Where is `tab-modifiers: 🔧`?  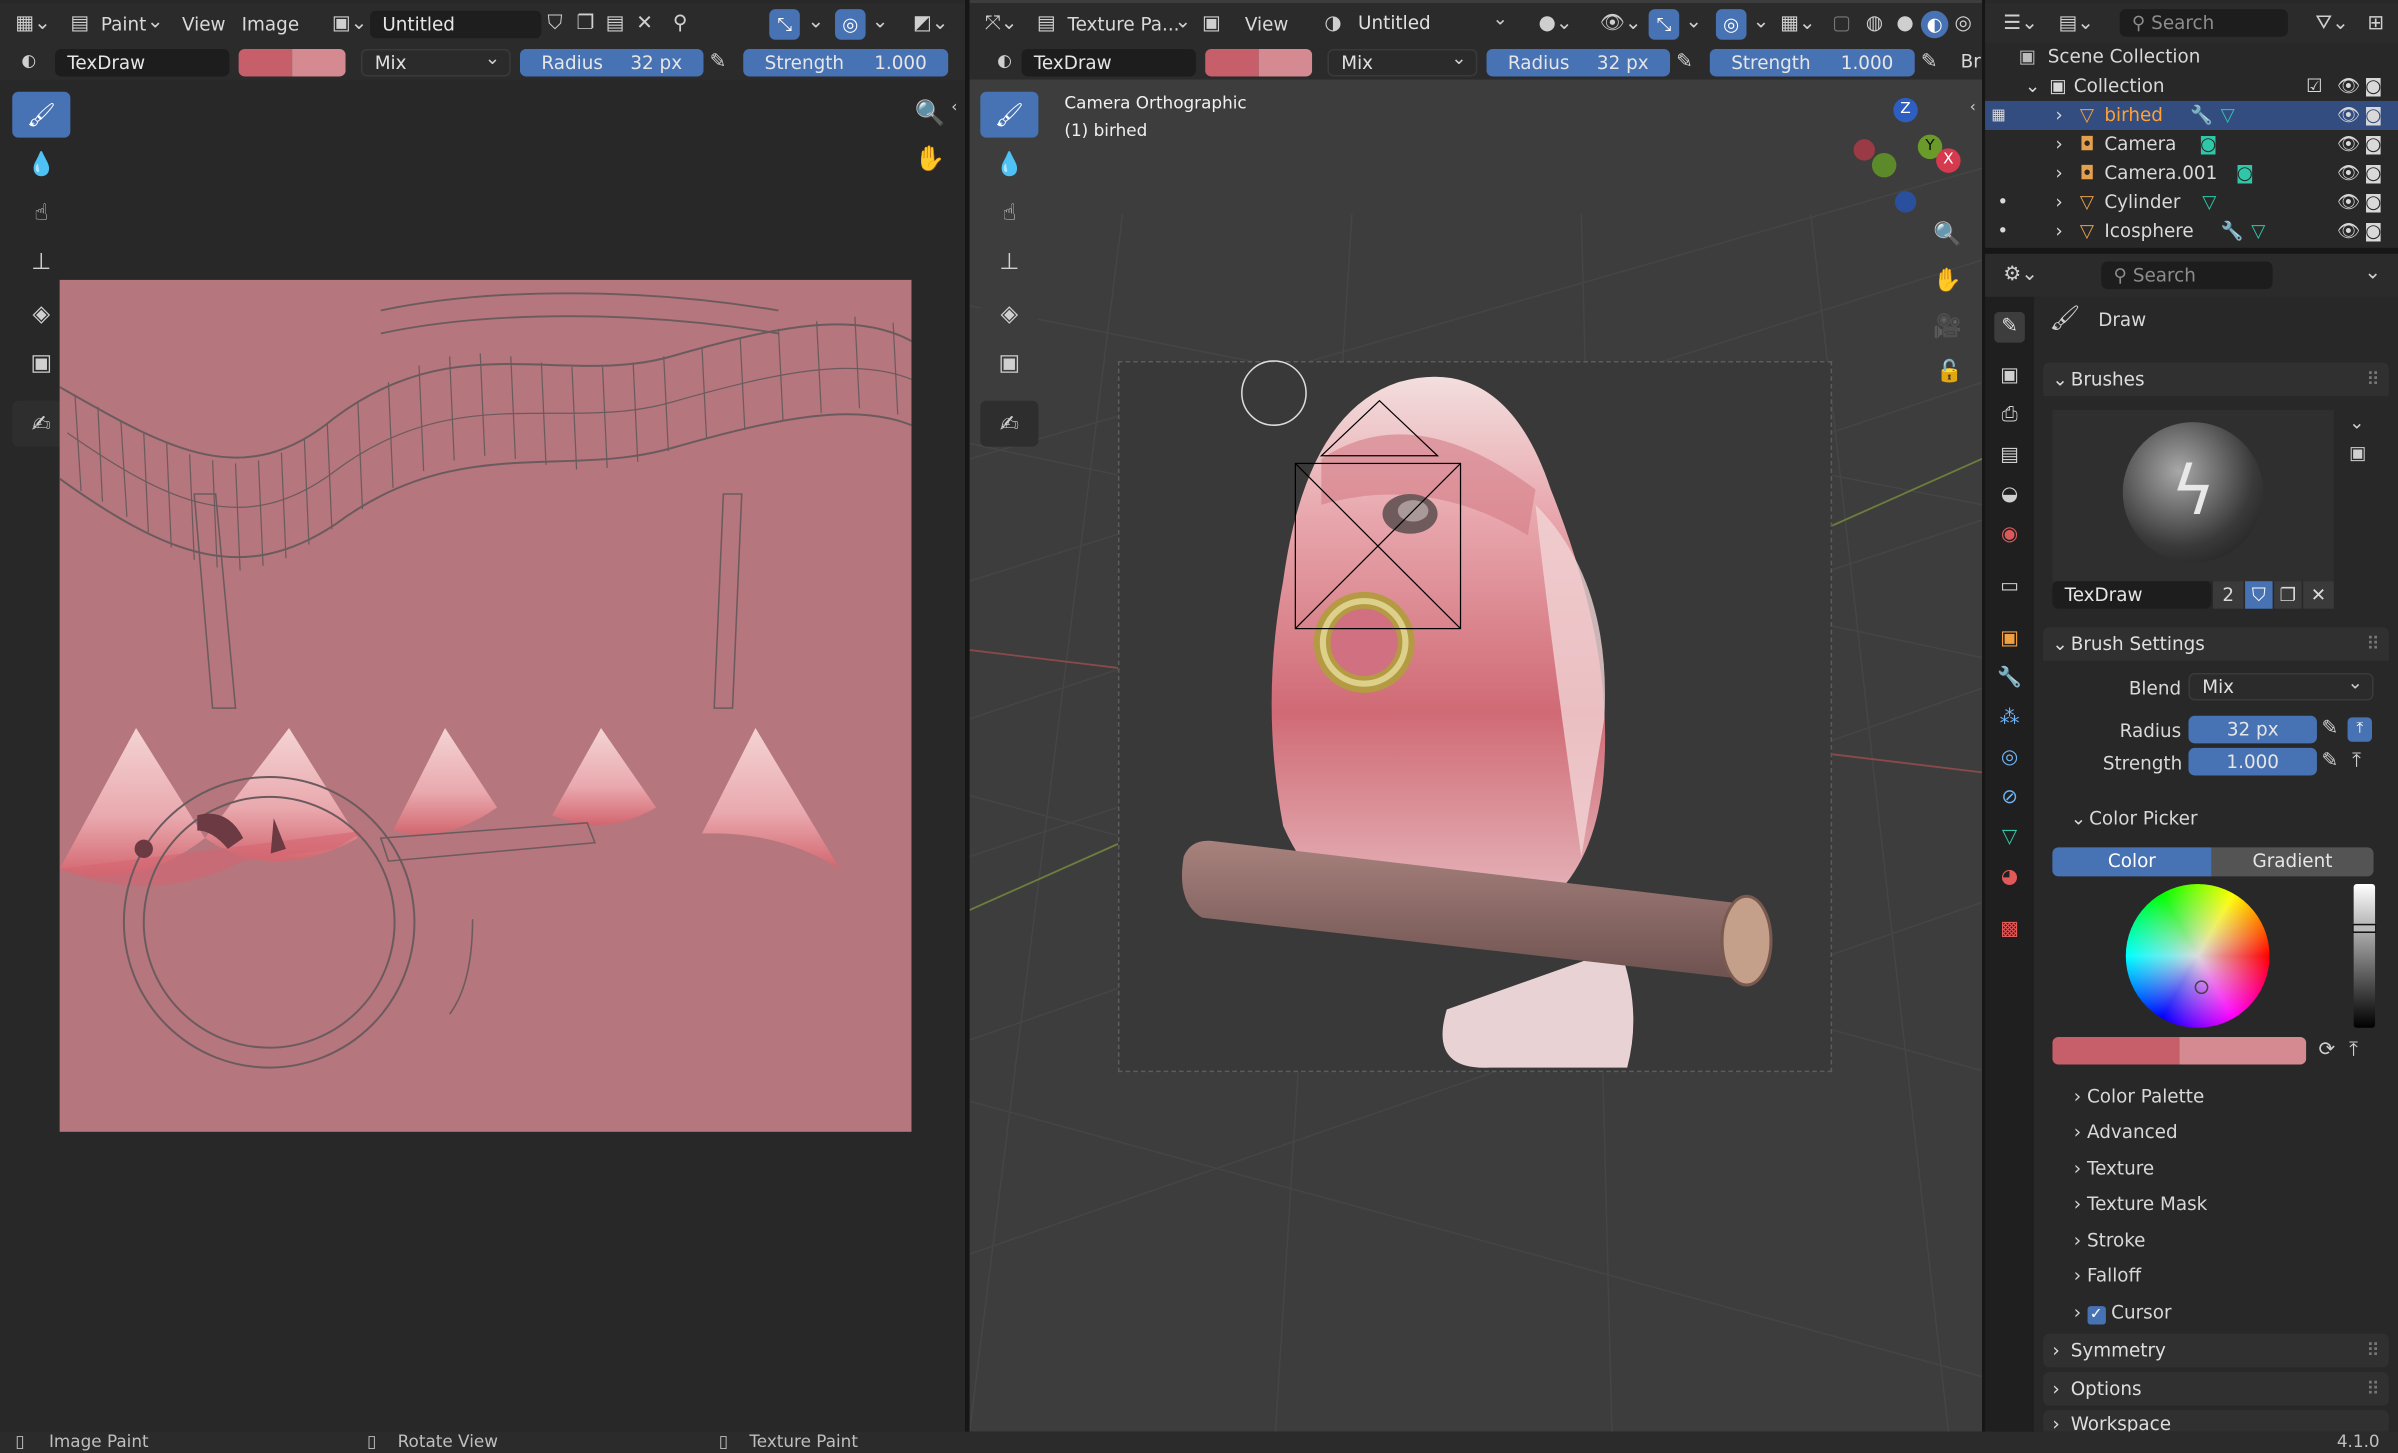 tab-modifiers: 🔧 is located at coordinates (2009, 679).